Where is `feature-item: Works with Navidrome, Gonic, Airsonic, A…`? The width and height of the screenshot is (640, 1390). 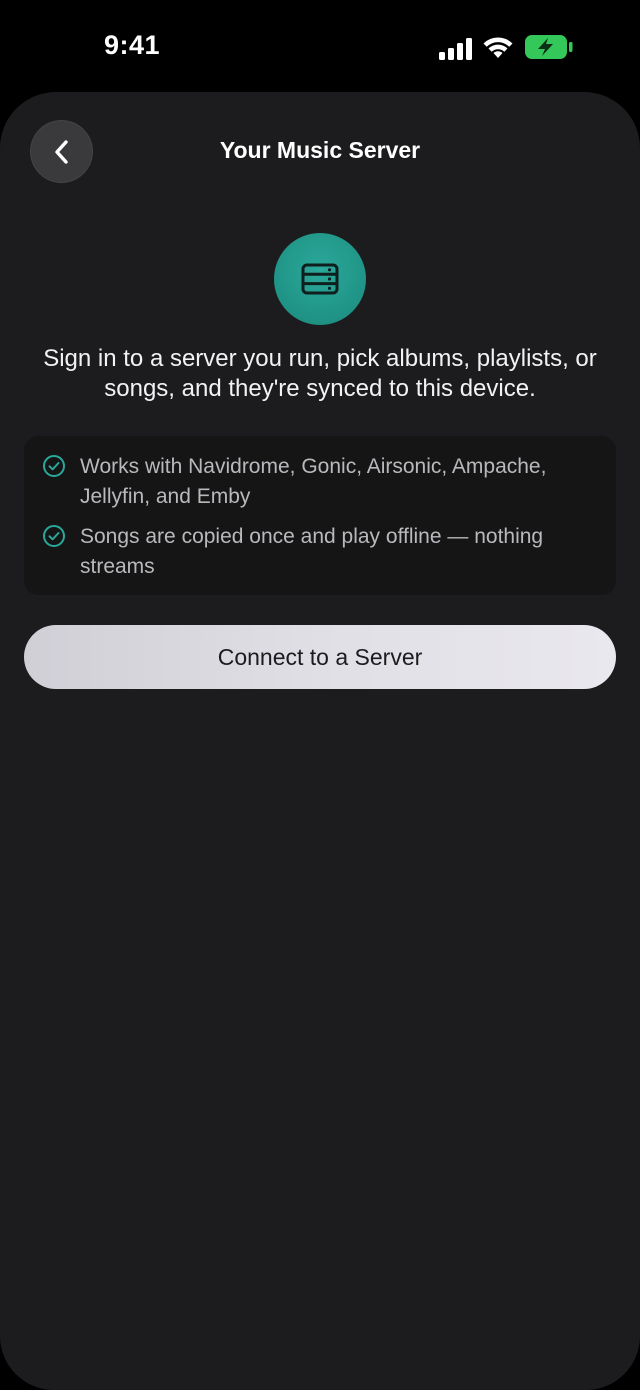
feature-item: Works with Navidrome, Gonic, Airsonic, A… is located at coordinates (322, 482).